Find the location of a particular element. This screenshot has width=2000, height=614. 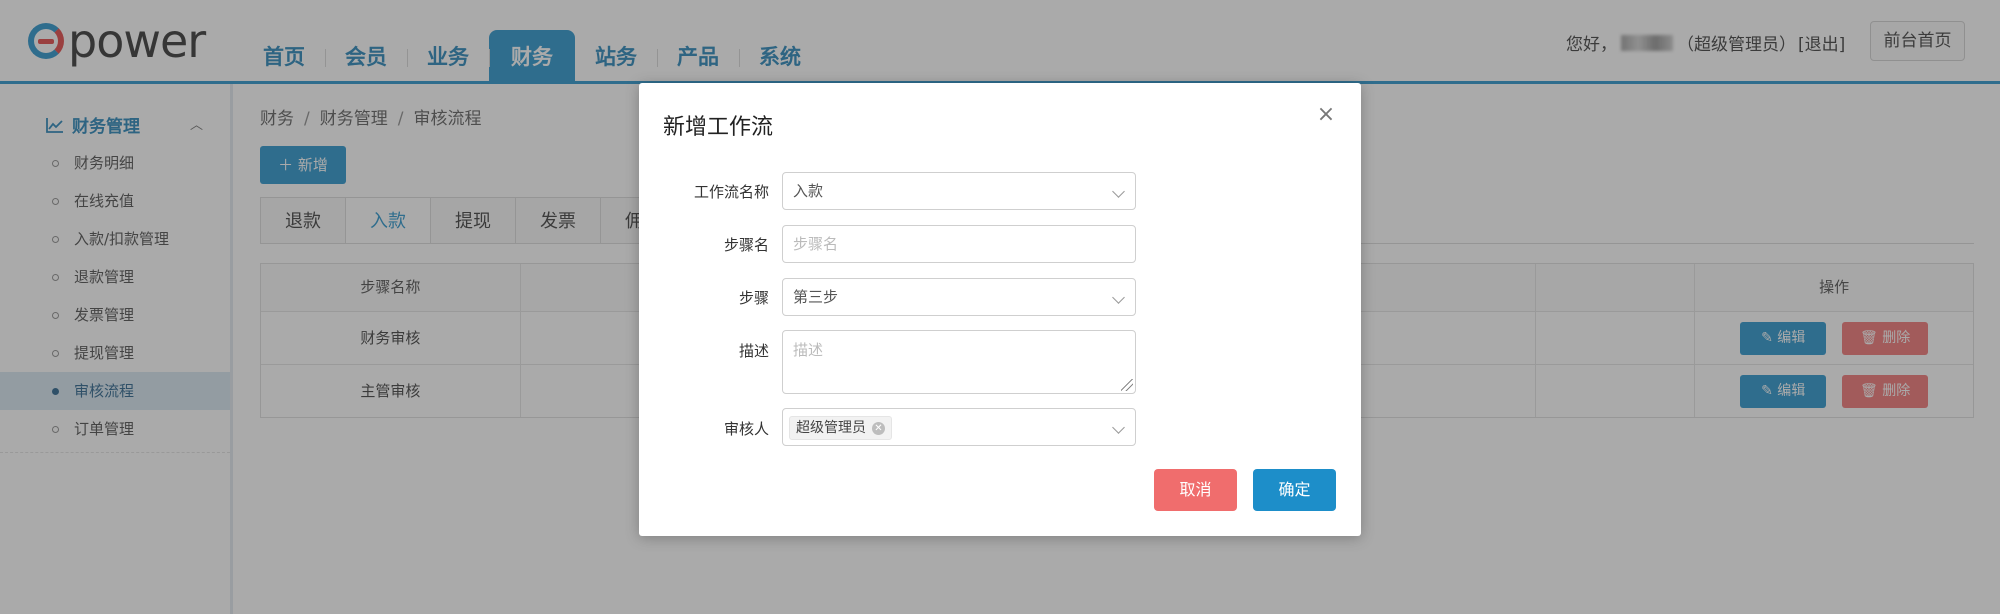

reviewer-tag-chip: 超级管理员 ✕ is located at coordinates (840, 428).